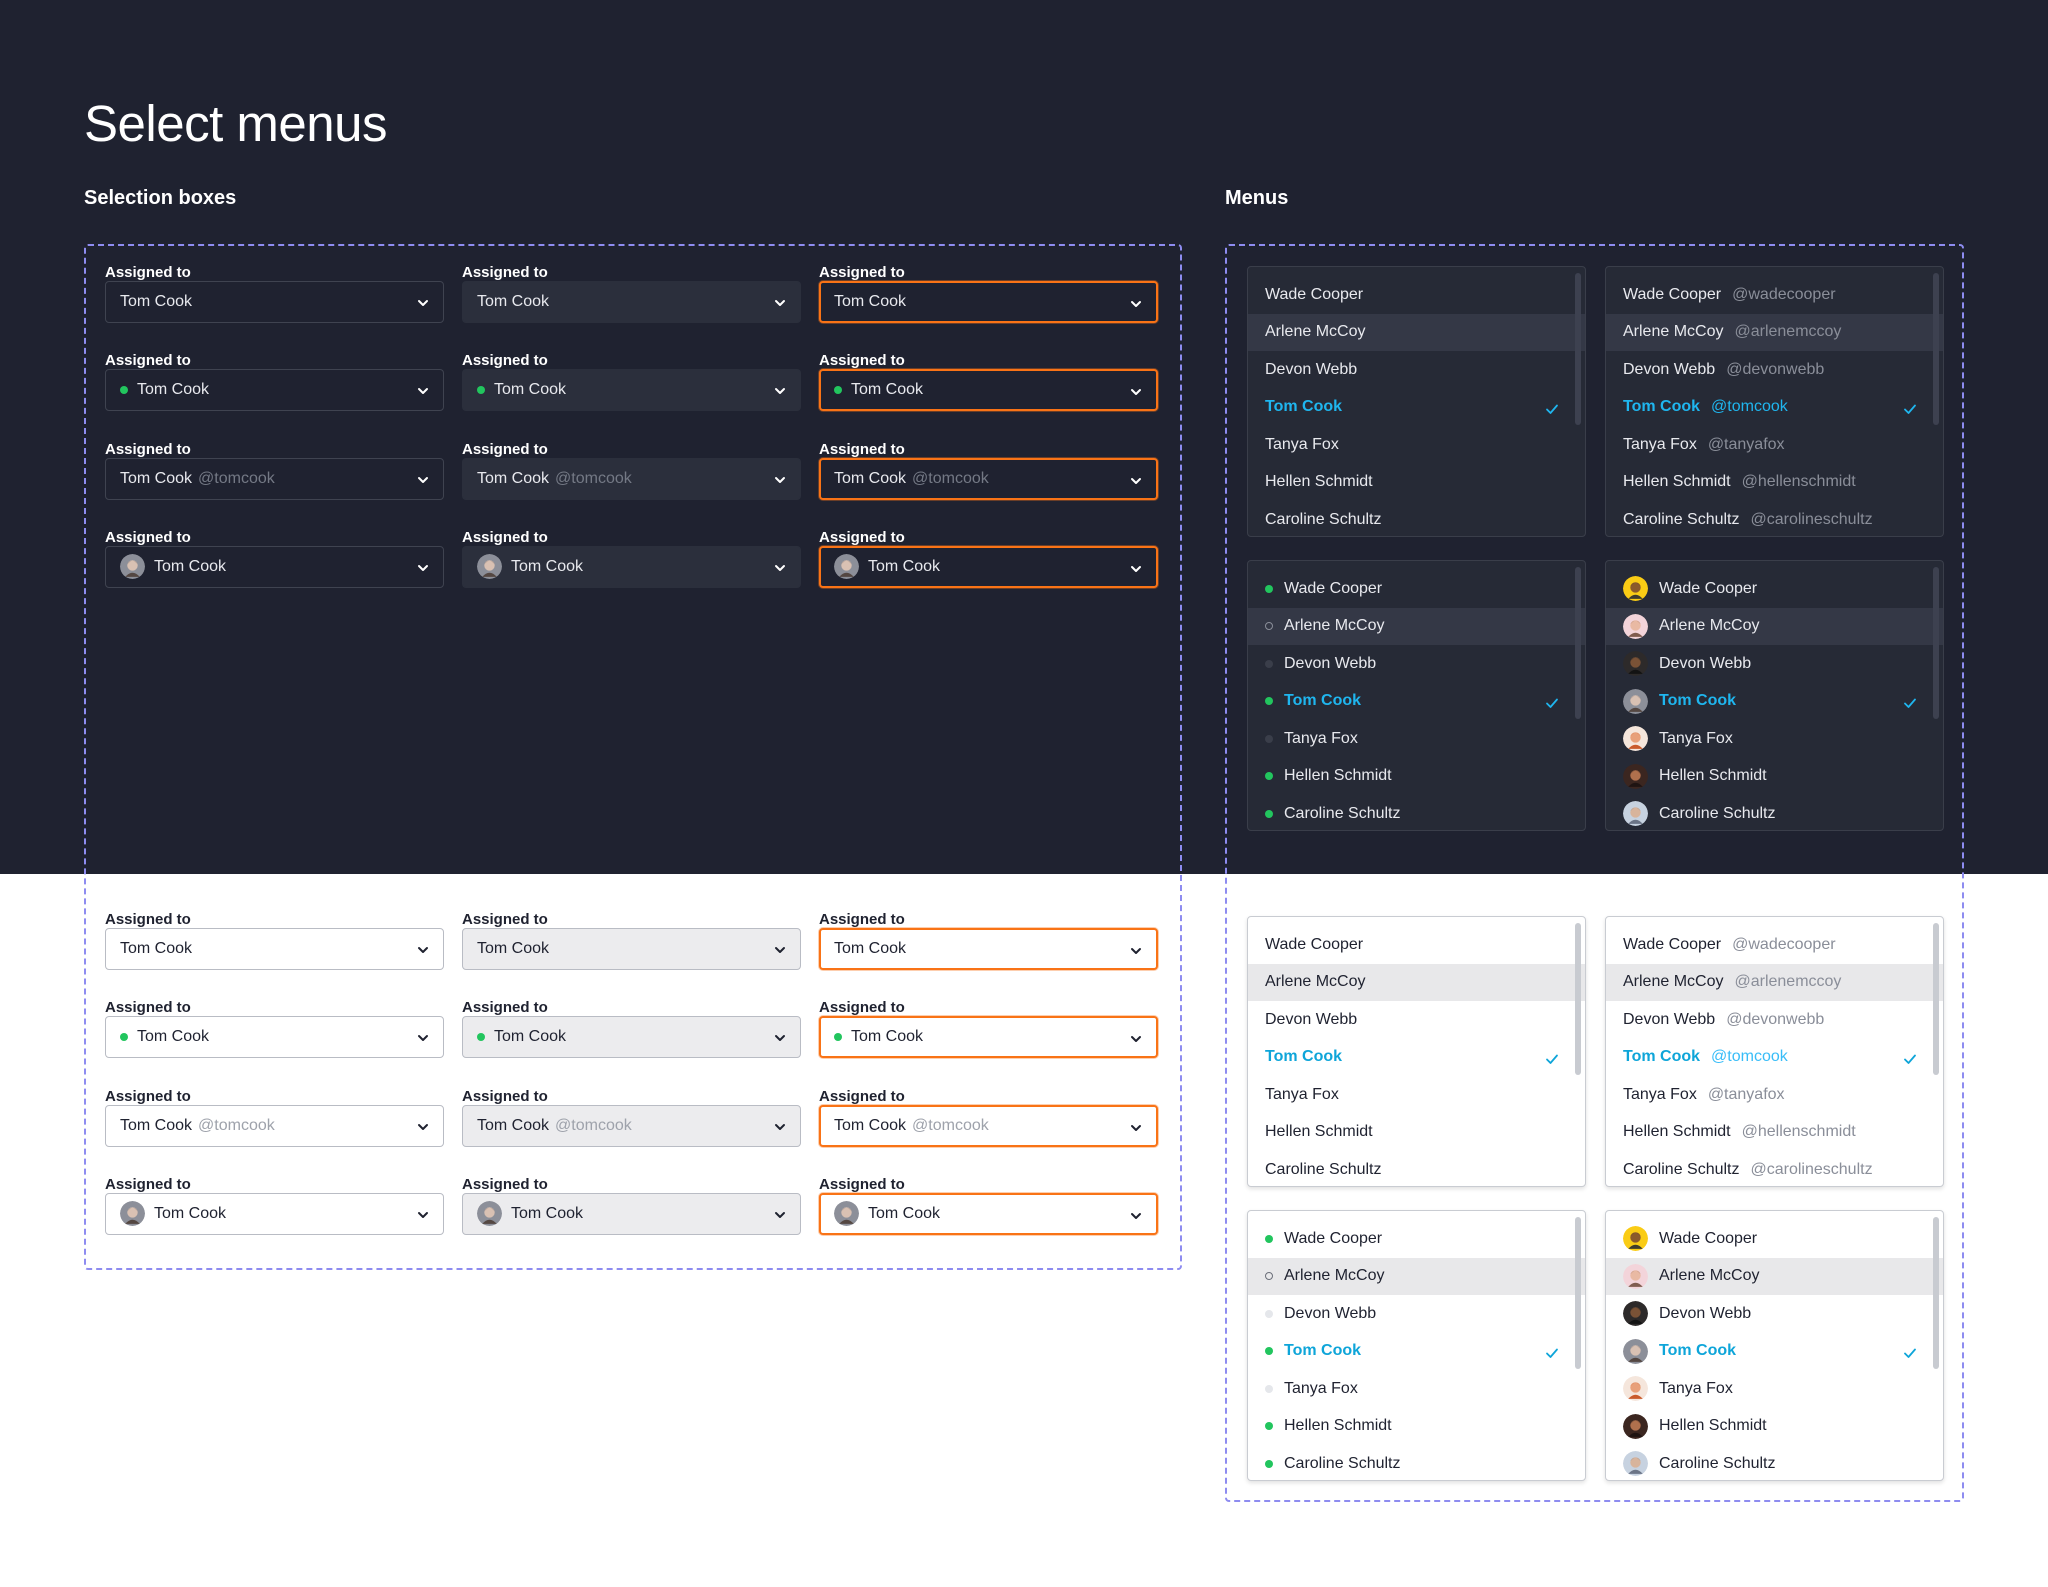 This screenshot has width=2048, height=1587. What do you see at coordinates (1269, 1238) in the screenshot?
I see `status-dot-icon` at bounding box center [1269, 1238].